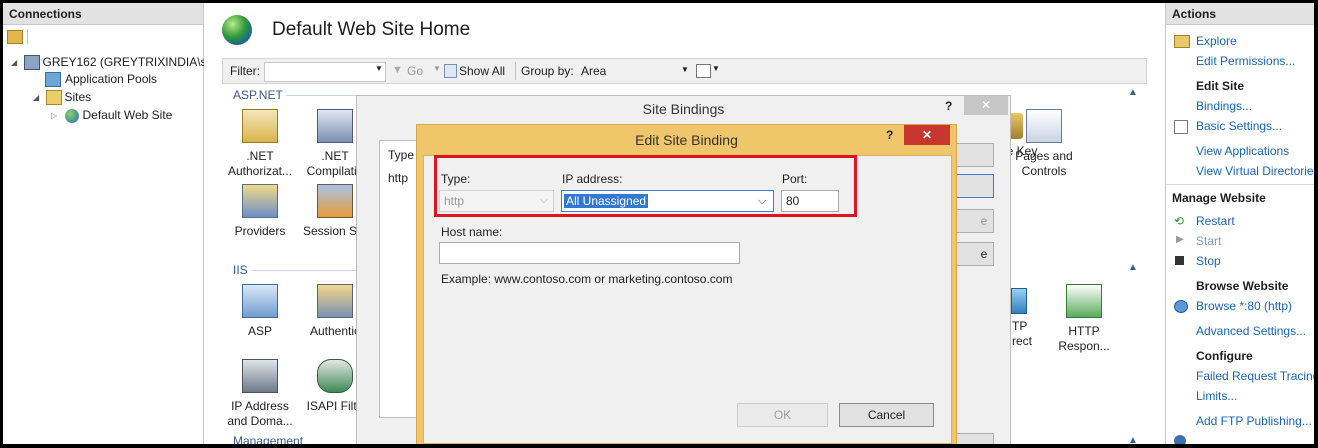 Image resolution: width=1318 pixels, height=448 pixels. I want to click on go-button: Go, so click(415, 71).